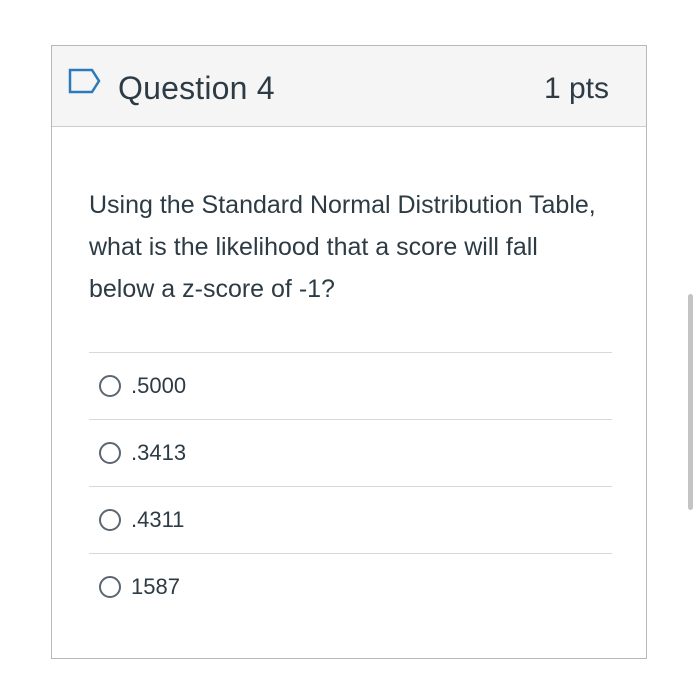 The width and height of the screenshot is (700, 694). I want to click on answer-label: .4311, so click(158, 519).